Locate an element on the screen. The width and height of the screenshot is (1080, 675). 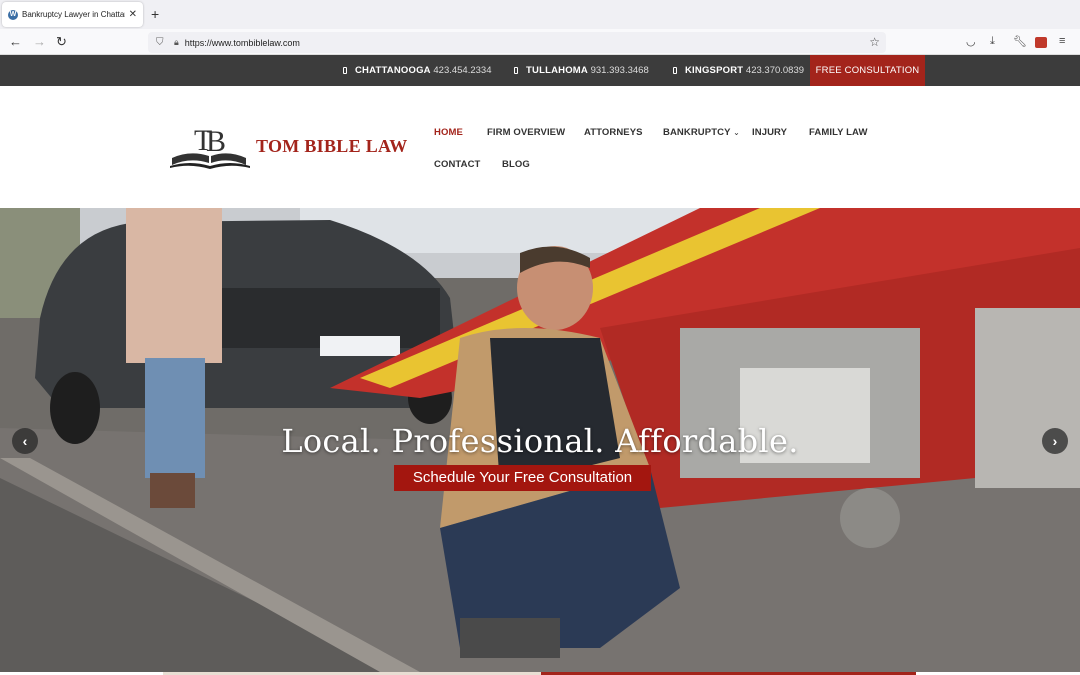
menu-icon: ≡ is located at coordinates (1062, 41).